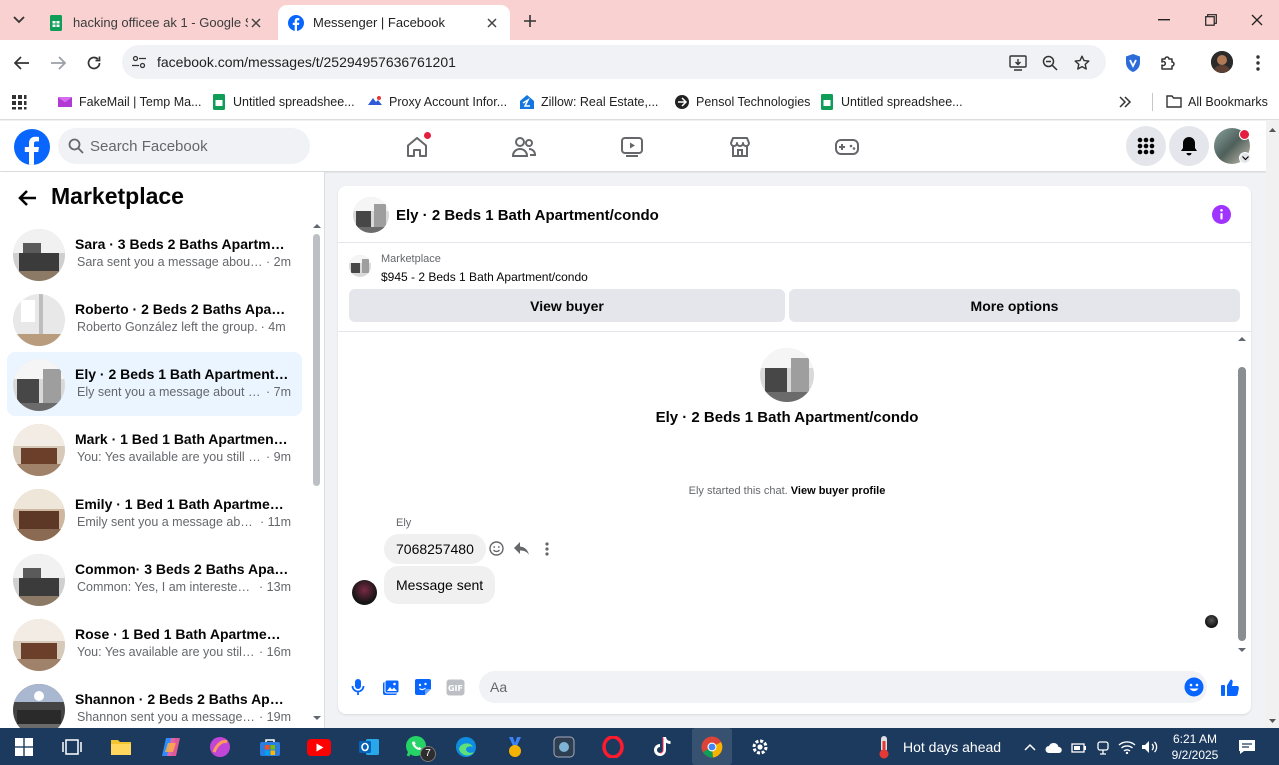  What do you see at coordinates (24, 747) in the screenshot?
I see `start-button` at bounding box center [24, 747].